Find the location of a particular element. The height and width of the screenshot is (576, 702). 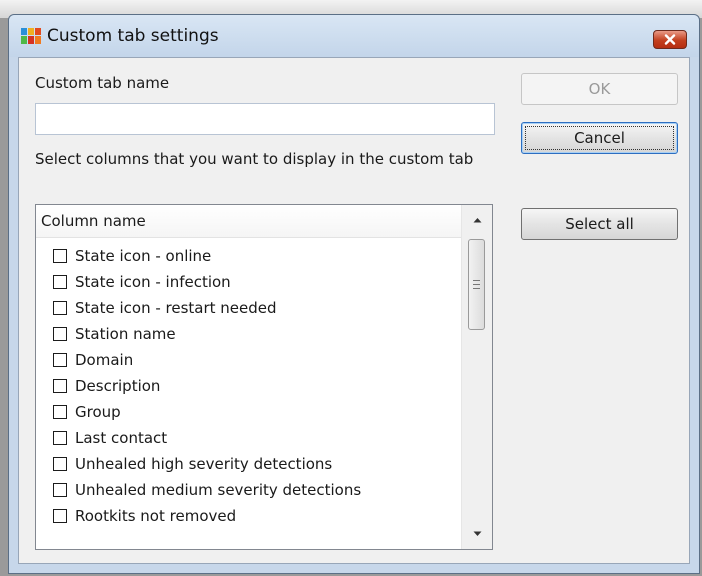

list-item-label: Rootkits not removed is located at coordinates (156, 516).